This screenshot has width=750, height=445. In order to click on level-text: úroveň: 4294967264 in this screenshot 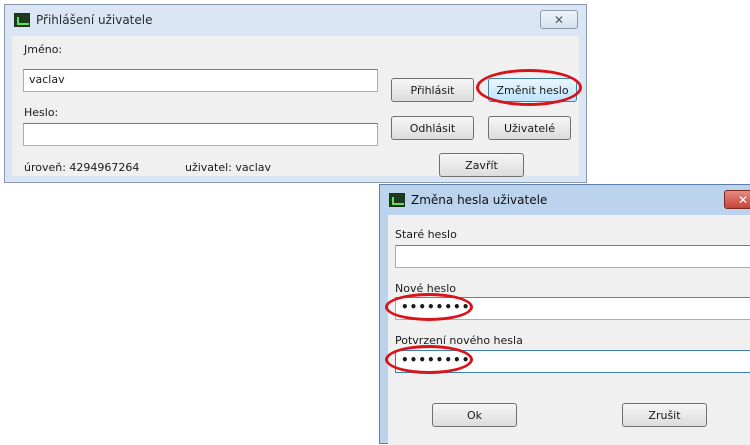, I will do `click(82, 167)`.